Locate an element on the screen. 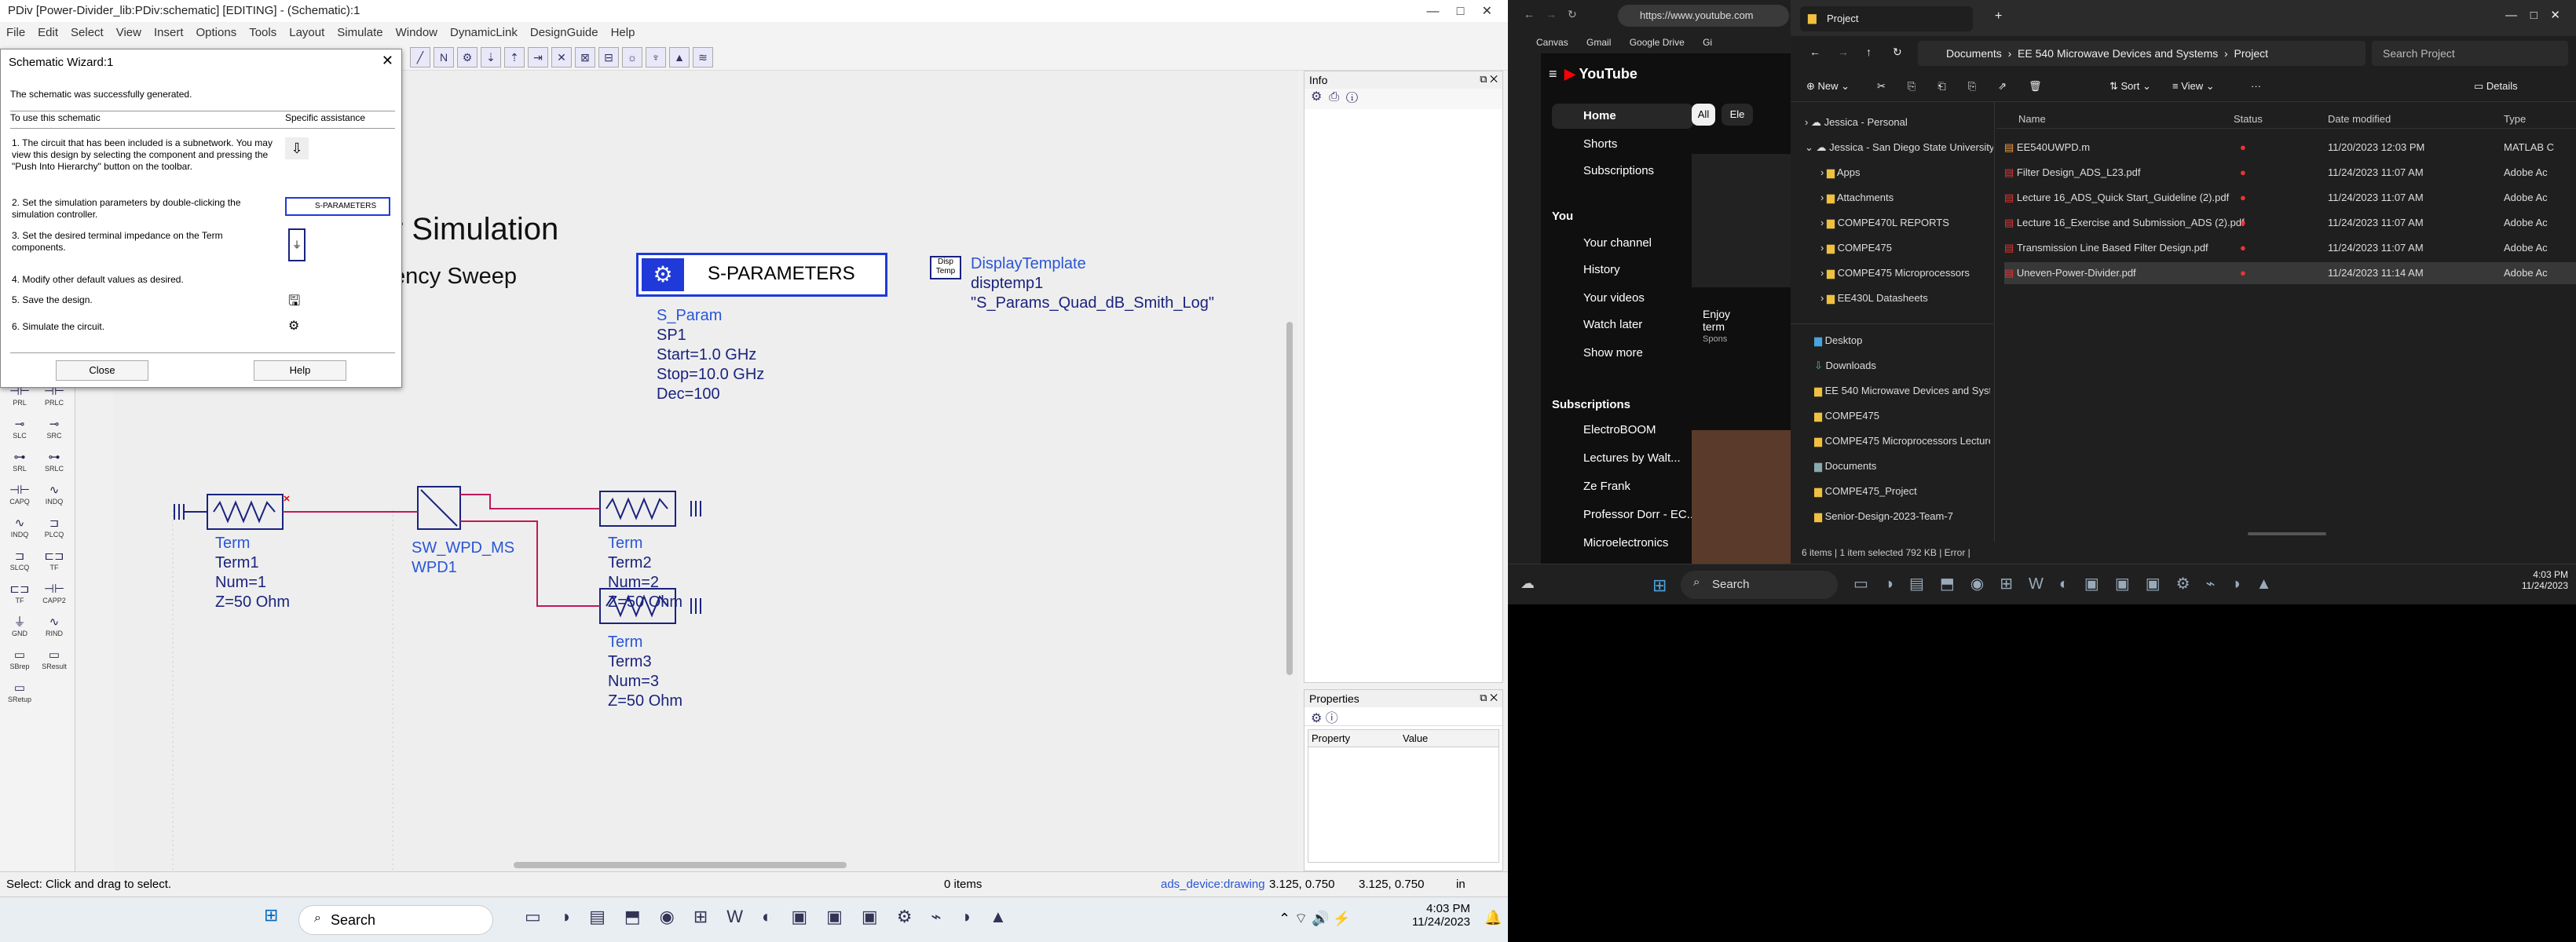  simulate-icon: ▲ is located at coordinates (679, 57).